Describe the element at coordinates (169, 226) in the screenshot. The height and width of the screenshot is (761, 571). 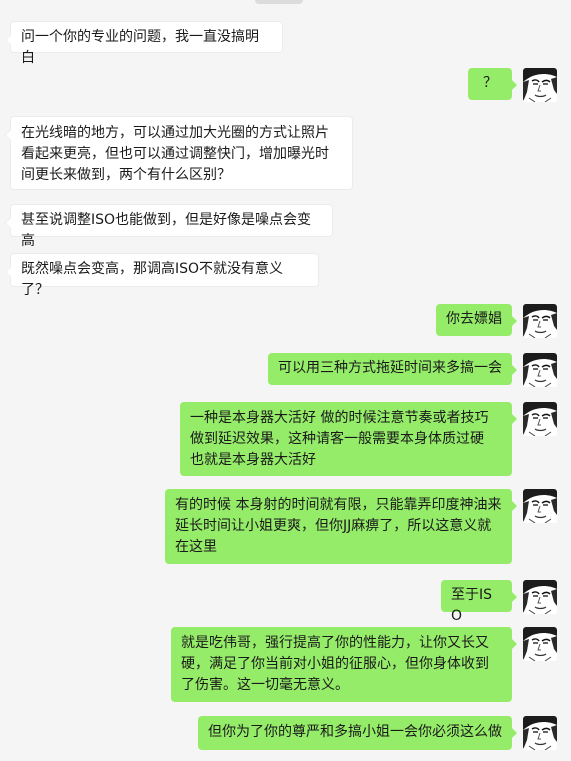
I see `message-bubble: 甚至说调整ISO也能做到，但是好像是噪点会变高` at that location.